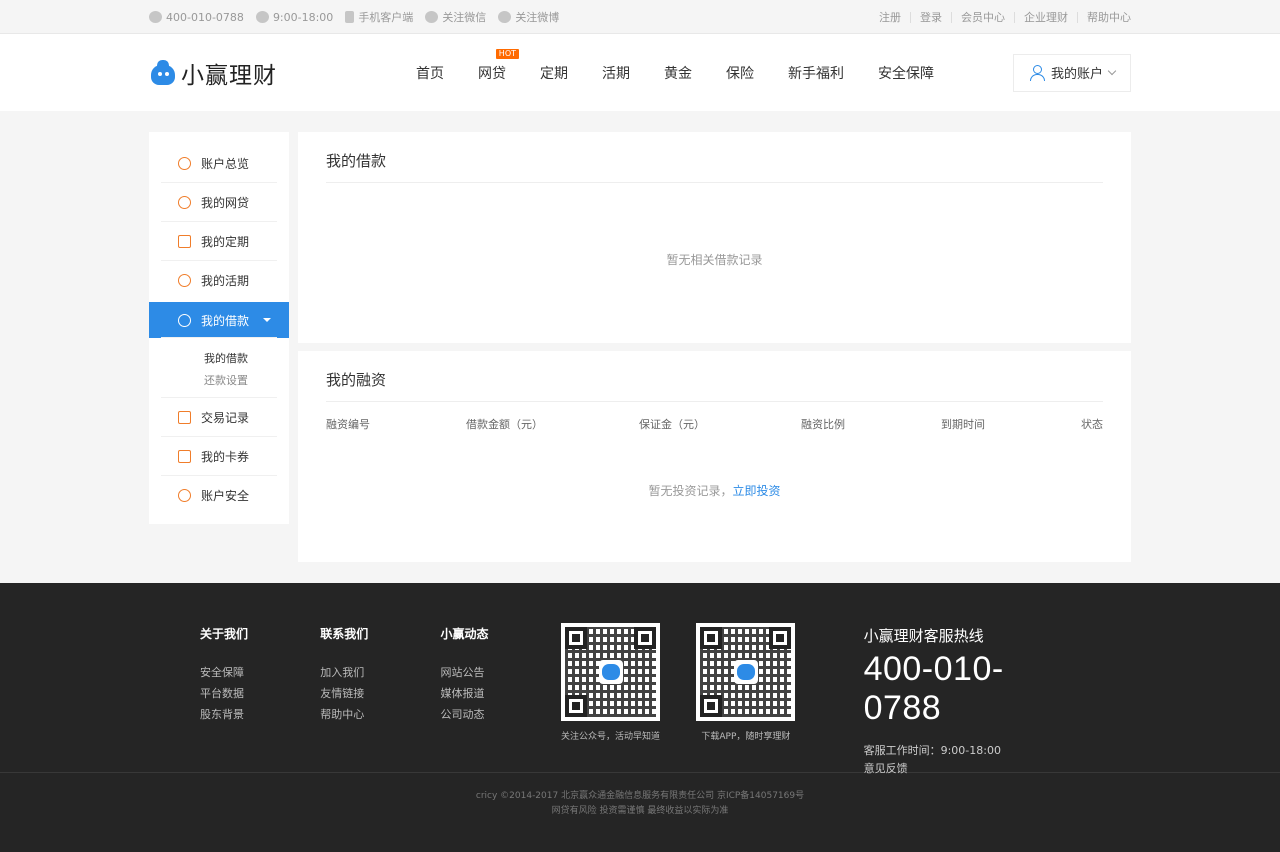 This screenshot has width=1280, height=852. I want to click on sidebar-item-label: 账户总览, so click(225, 164).